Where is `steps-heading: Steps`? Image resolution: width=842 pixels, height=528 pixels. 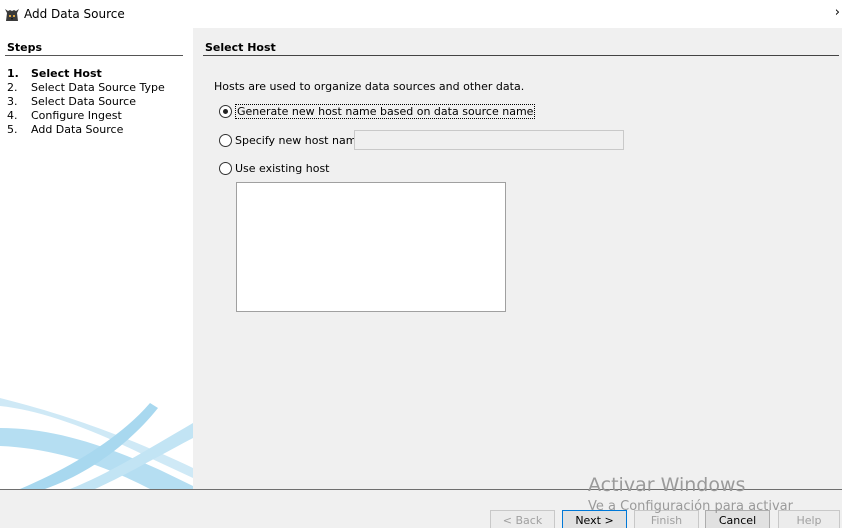 steps-heading: Steps is located at coordinates (25, 47).